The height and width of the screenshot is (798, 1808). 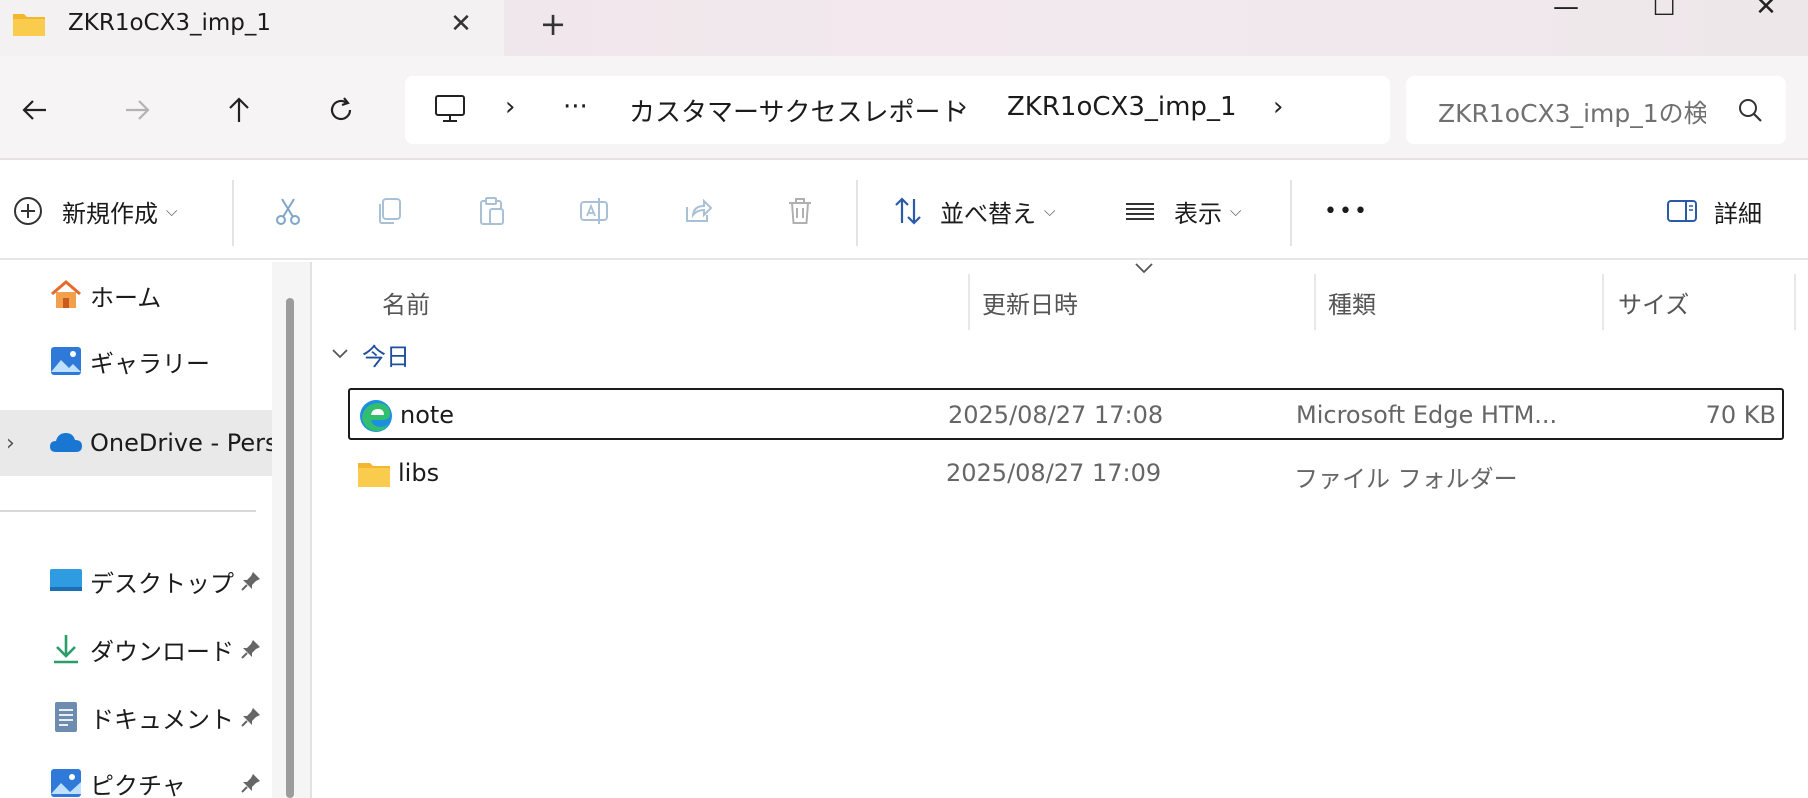 I want to click on tab-current: ZKR1oCX3_imp_1 ✕, so click(x=252, y=28).